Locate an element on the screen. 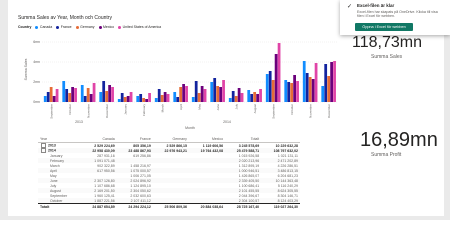 This screenshot has height=240, width=450. y-tick-label: 4mn is located at coordinates (36, 62).